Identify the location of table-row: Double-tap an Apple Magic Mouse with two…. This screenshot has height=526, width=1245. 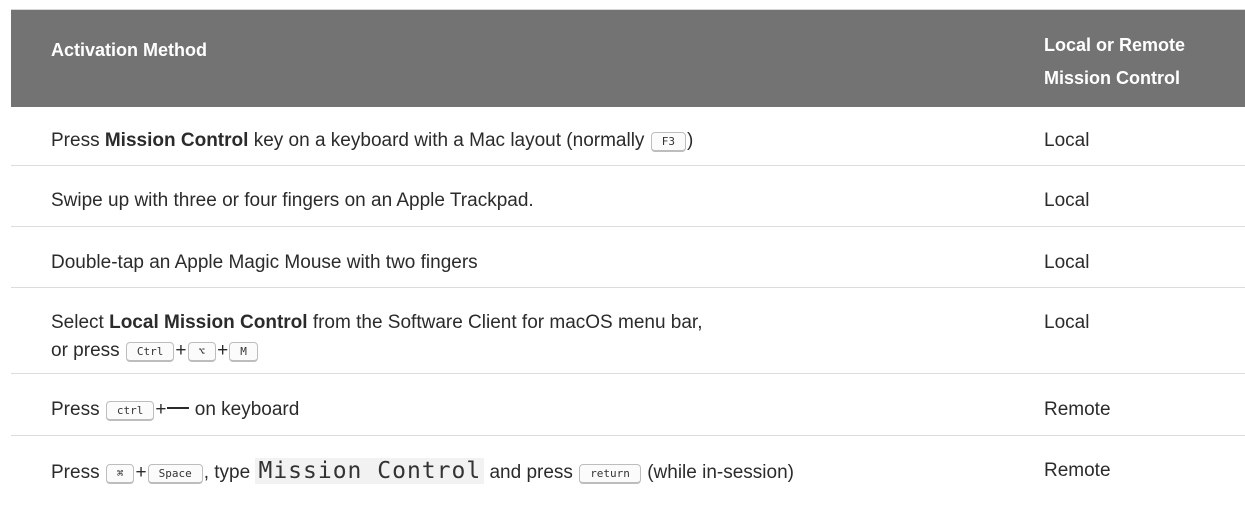
(628, 257).